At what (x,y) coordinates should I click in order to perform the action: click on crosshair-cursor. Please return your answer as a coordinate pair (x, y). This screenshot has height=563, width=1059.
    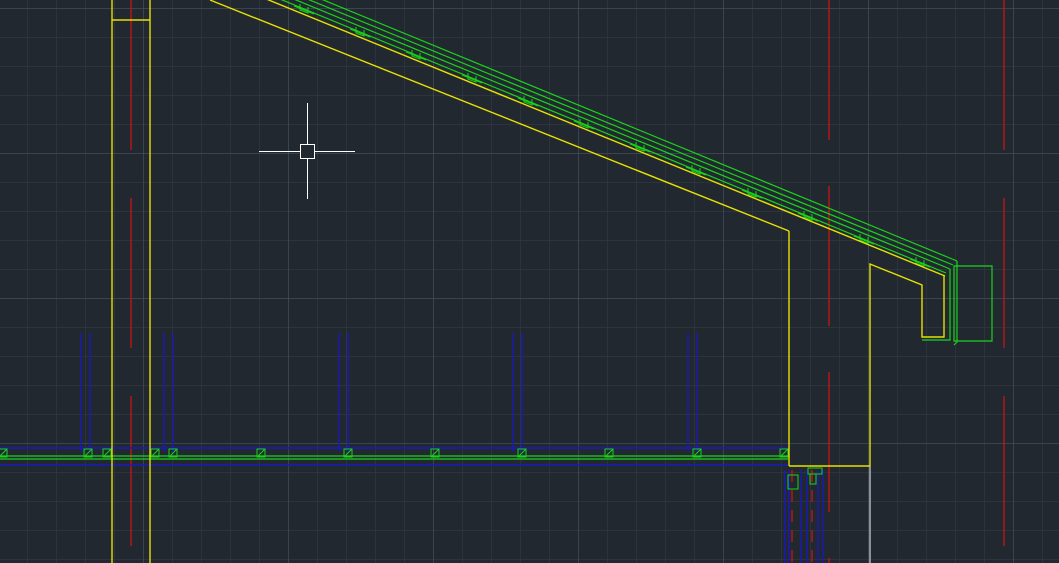
    Looking at the image, I should click on (307, 151).